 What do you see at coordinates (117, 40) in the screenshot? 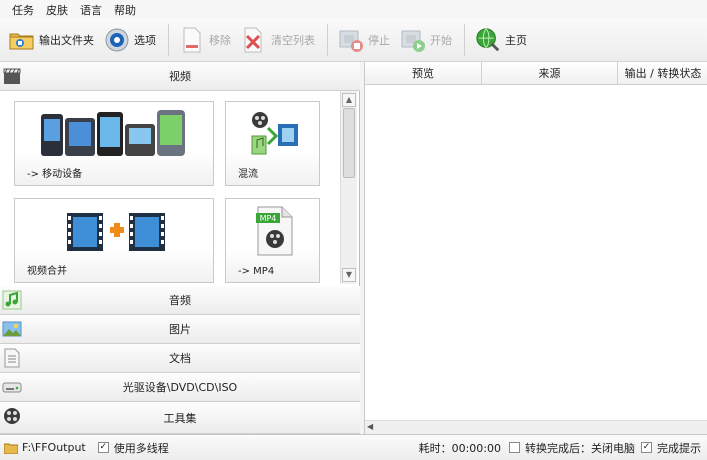
I see `gear-icon` at bounding box center [117, 40].